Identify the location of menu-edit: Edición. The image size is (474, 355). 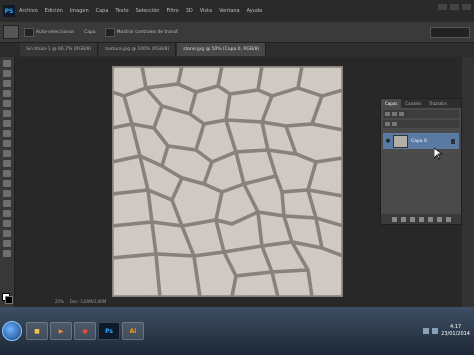
(54, 11).